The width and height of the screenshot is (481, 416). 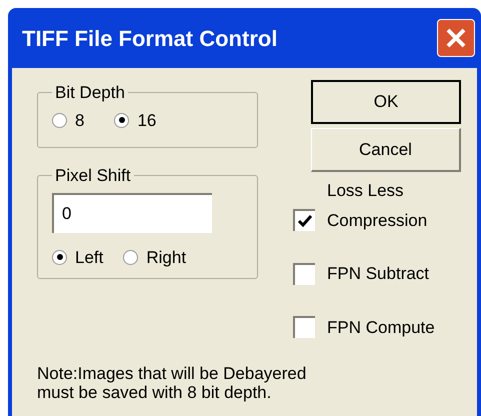 I want to click on radio-button: Right, so click(x=154, y=257).